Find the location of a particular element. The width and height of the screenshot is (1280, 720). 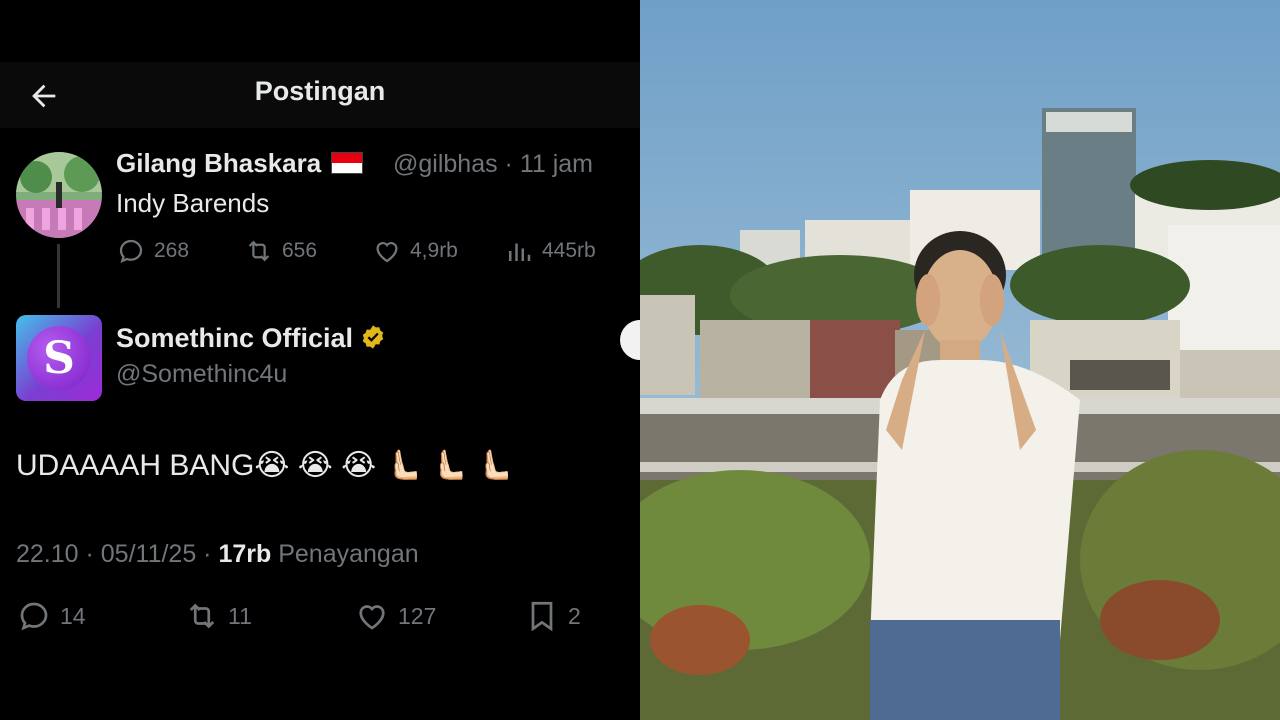

thread-connector is located at coordinates (58, 276).